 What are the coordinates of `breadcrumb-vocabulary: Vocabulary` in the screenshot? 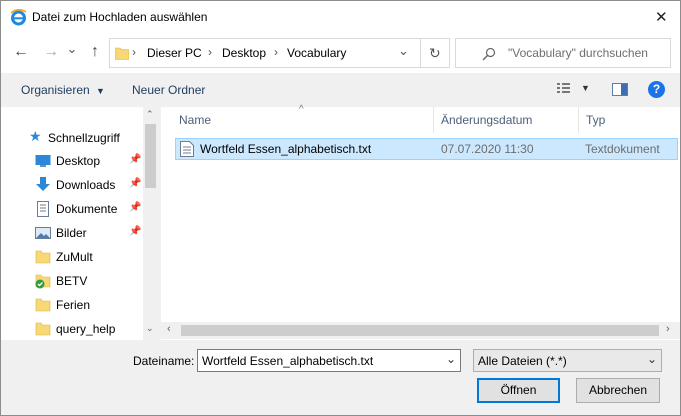 It's located at (316, 53).